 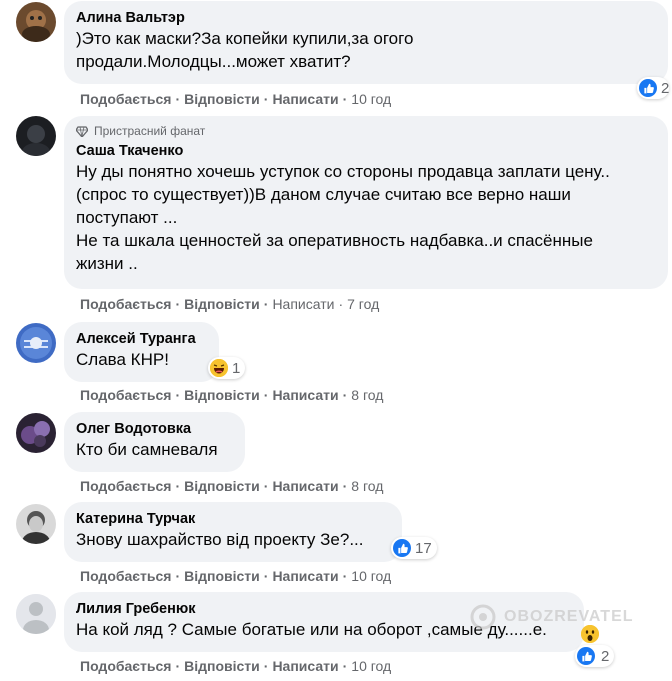 I want to click on fan-badge: Пристрасний фанат, so click(x=366, y=131).